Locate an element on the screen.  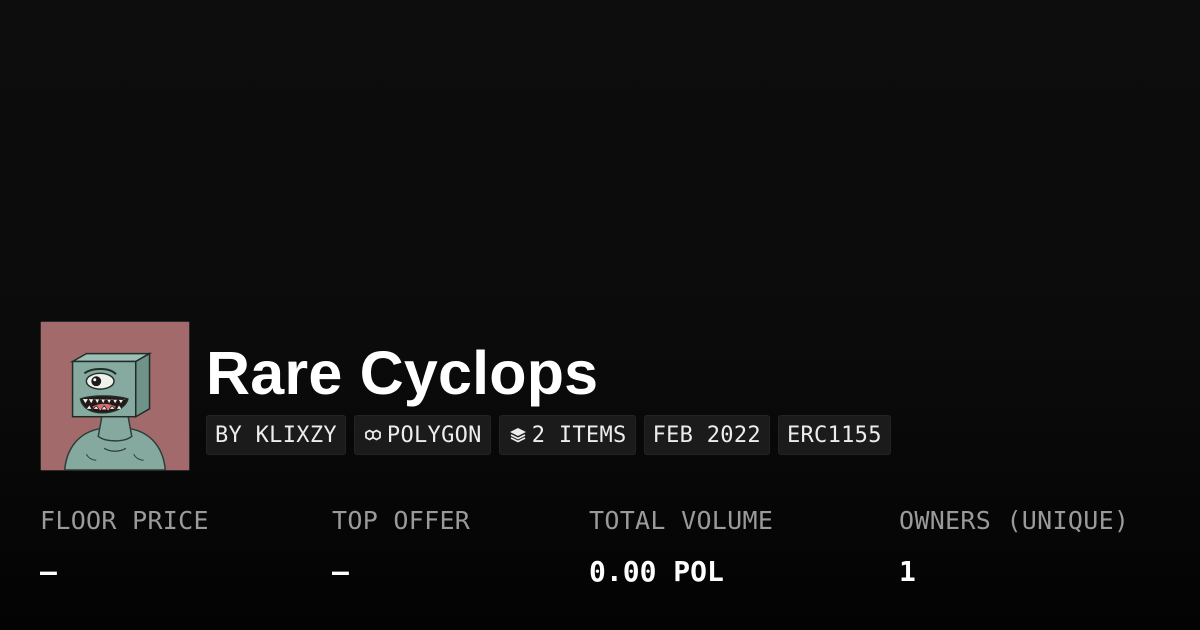
total-volume-stat: TOTAL VOLUME 0.00 POL is located at coordinates (681, 547).